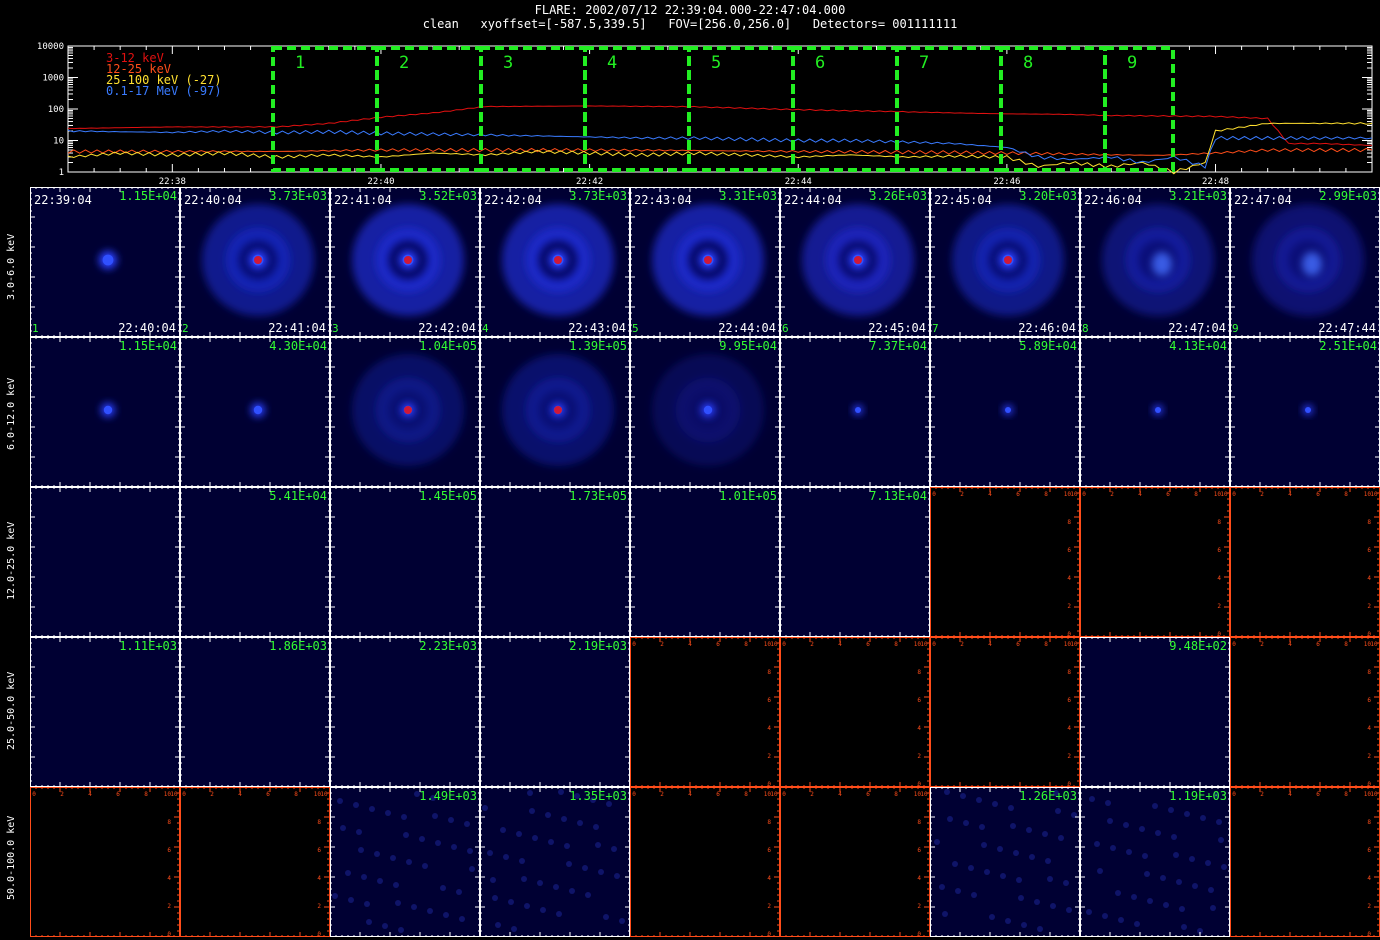 This screenshot has height=940, width=1380. Describe the element at coordinates (508, 63) in the screenshot. I see `interval-number: 3` at that location.